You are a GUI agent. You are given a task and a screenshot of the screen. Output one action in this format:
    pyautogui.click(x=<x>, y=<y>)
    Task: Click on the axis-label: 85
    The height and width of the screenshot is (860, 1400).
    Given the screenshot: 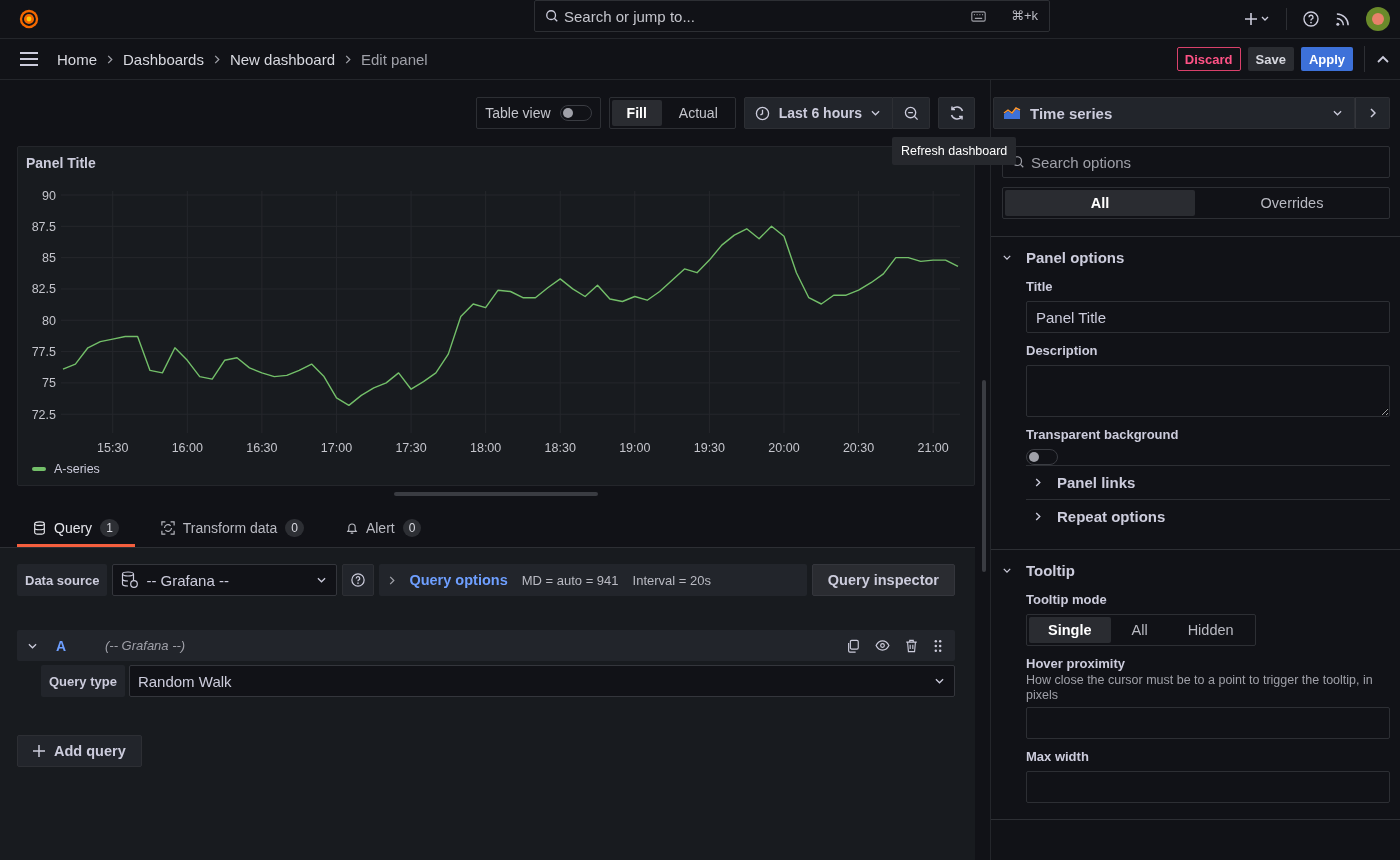 What is the action you would take?
    pyautogui.click(x=49, y=258)
    